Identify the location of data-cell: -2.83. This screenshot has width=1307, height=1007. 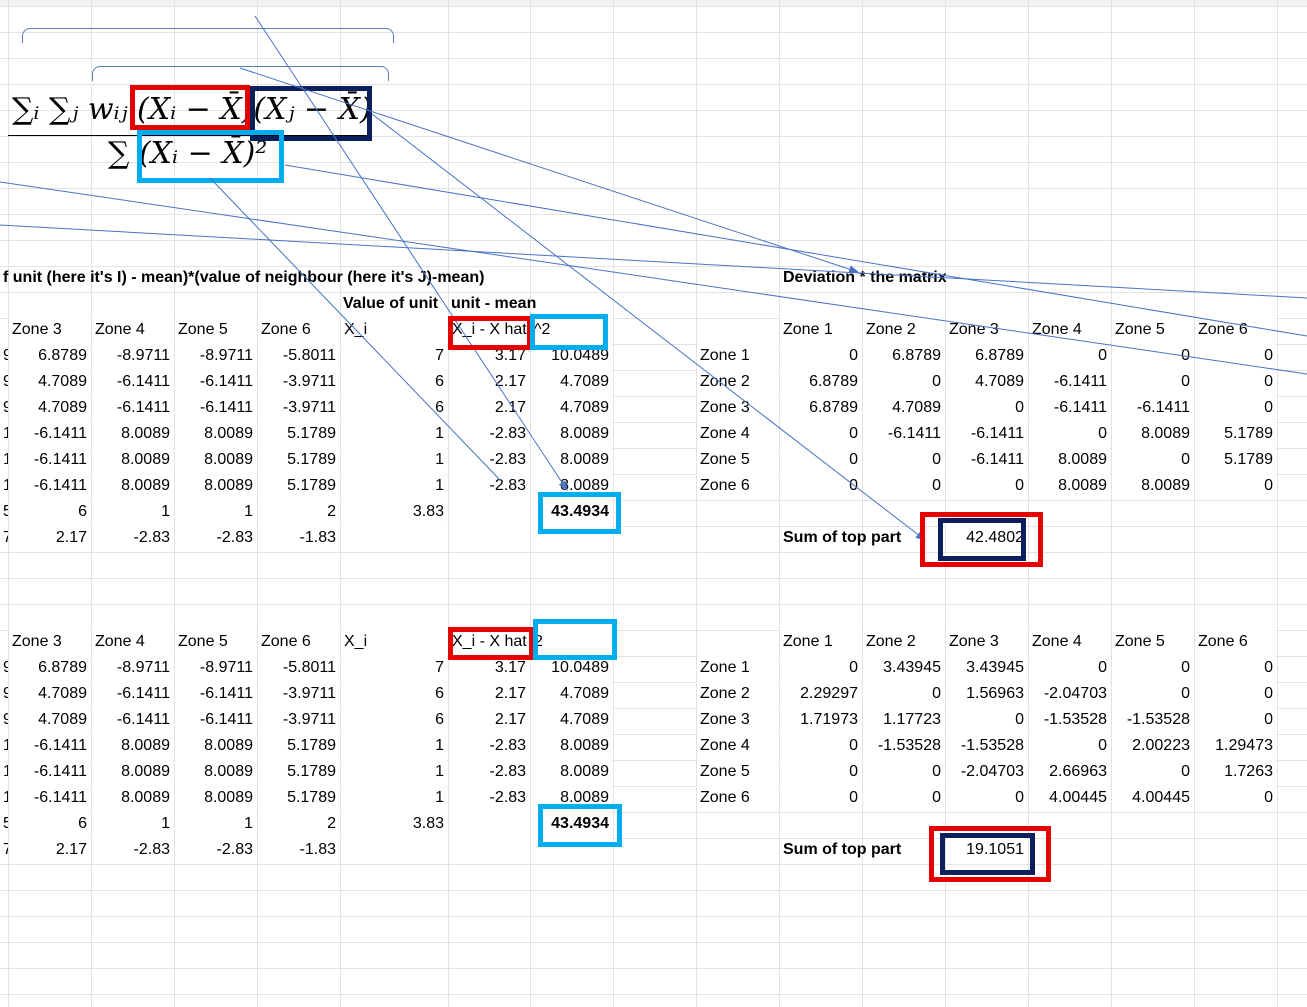
(215, 538).